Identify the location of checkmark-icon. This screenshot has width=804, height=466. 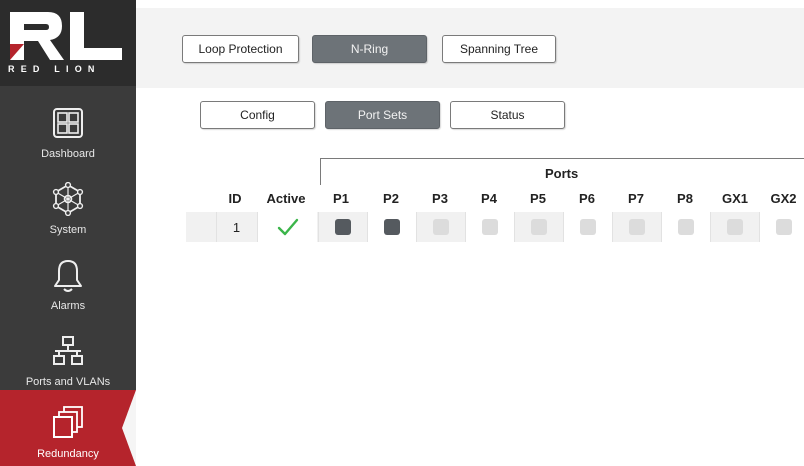
(287, 227).